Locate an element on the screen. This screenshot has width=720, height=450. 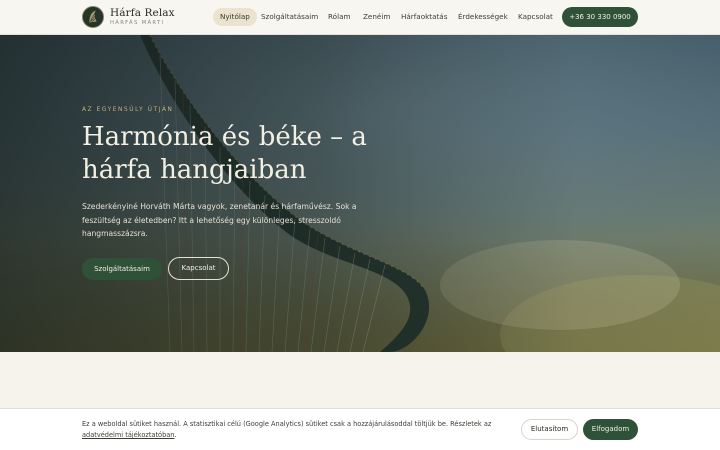
nav-item-contact: Kapcsolat is located at coordinates (535, 17).